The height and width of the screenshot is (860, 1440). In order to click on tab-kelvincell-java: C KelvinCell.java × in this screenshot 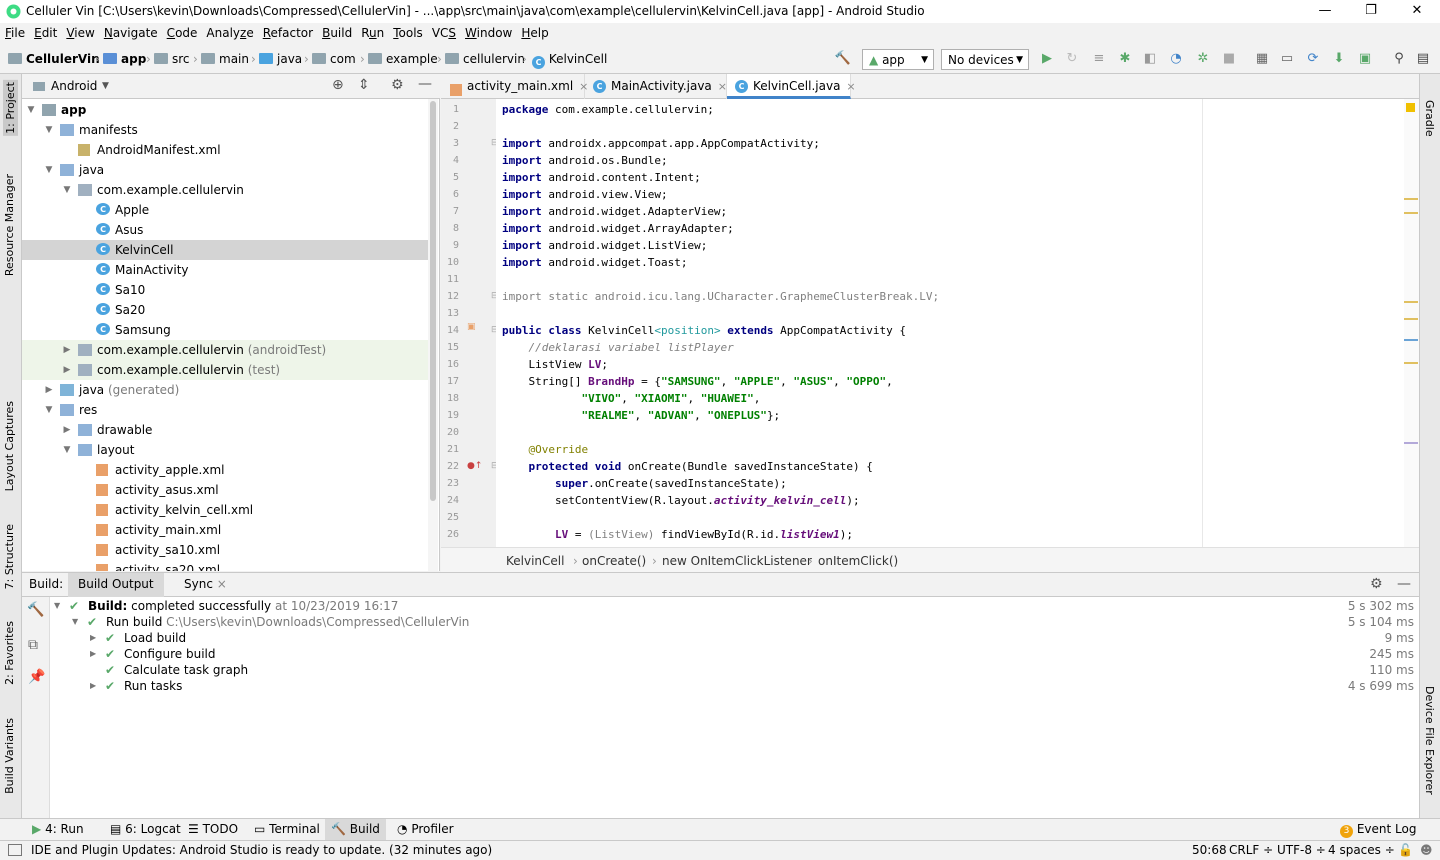, I will do `click(791, 86)`.